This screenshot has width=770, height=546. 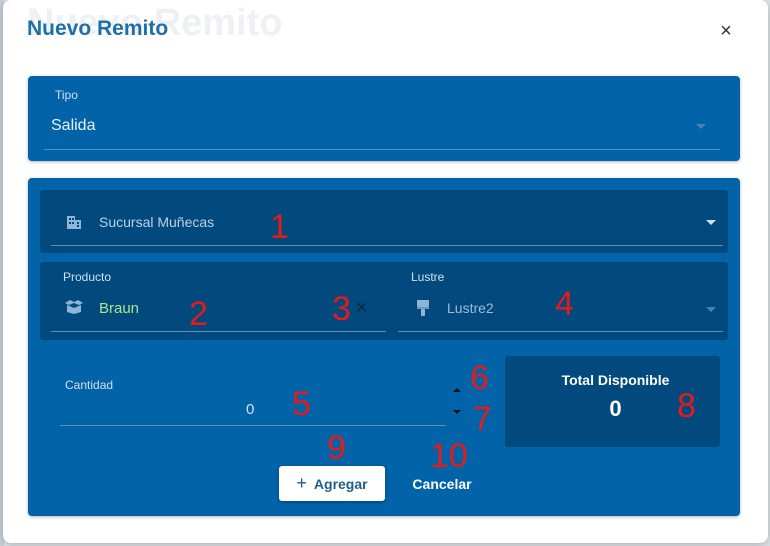 What do you see at coordinates (73, 126) in the screenshot?
I see `tipo-select: Salida` at bounding box center [73, 126].